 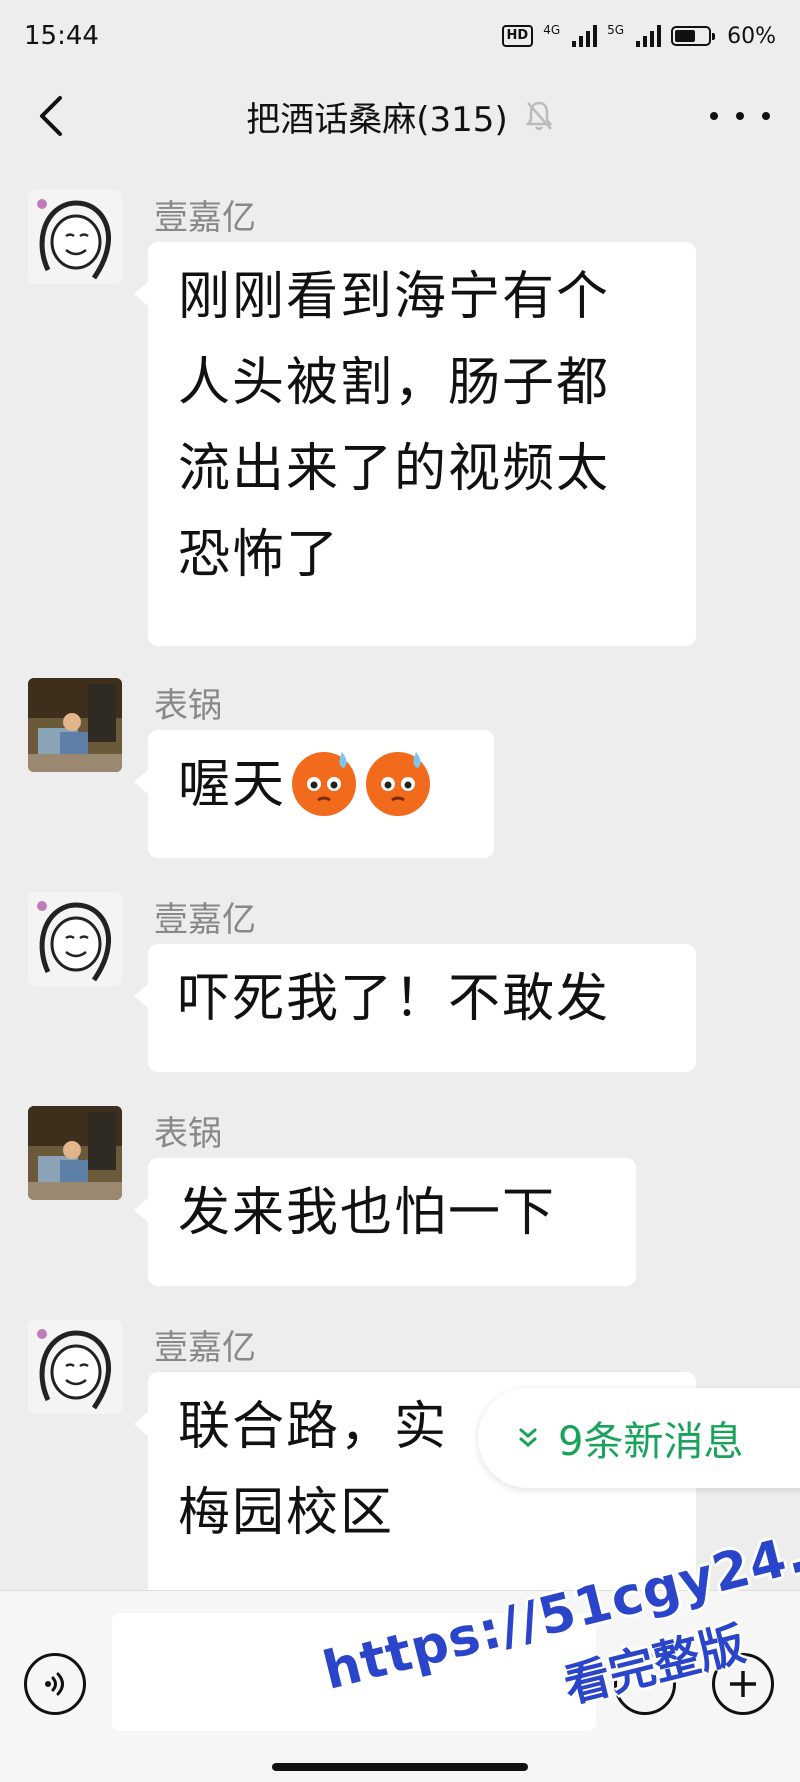 I want to click on chevron-left-icon, so click(x=51, y=116).